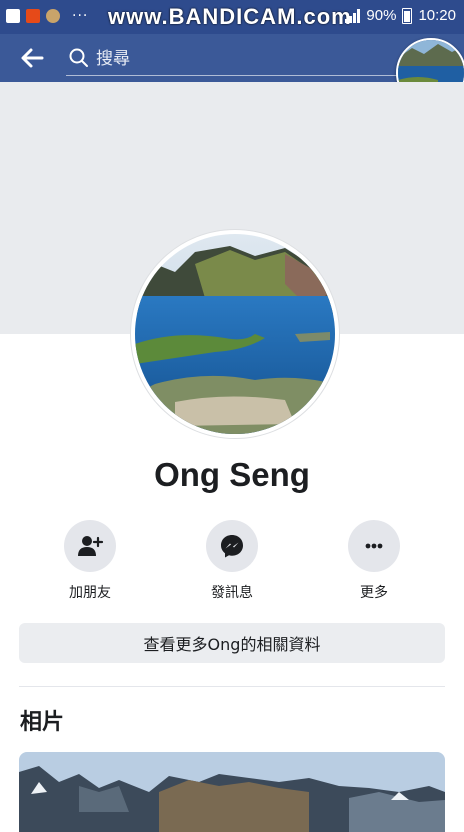 This screenshot has height=832, width=464. Describe the element at coordinates (437, 15) in the screenshot. I see `clock: 10:20` at that location.